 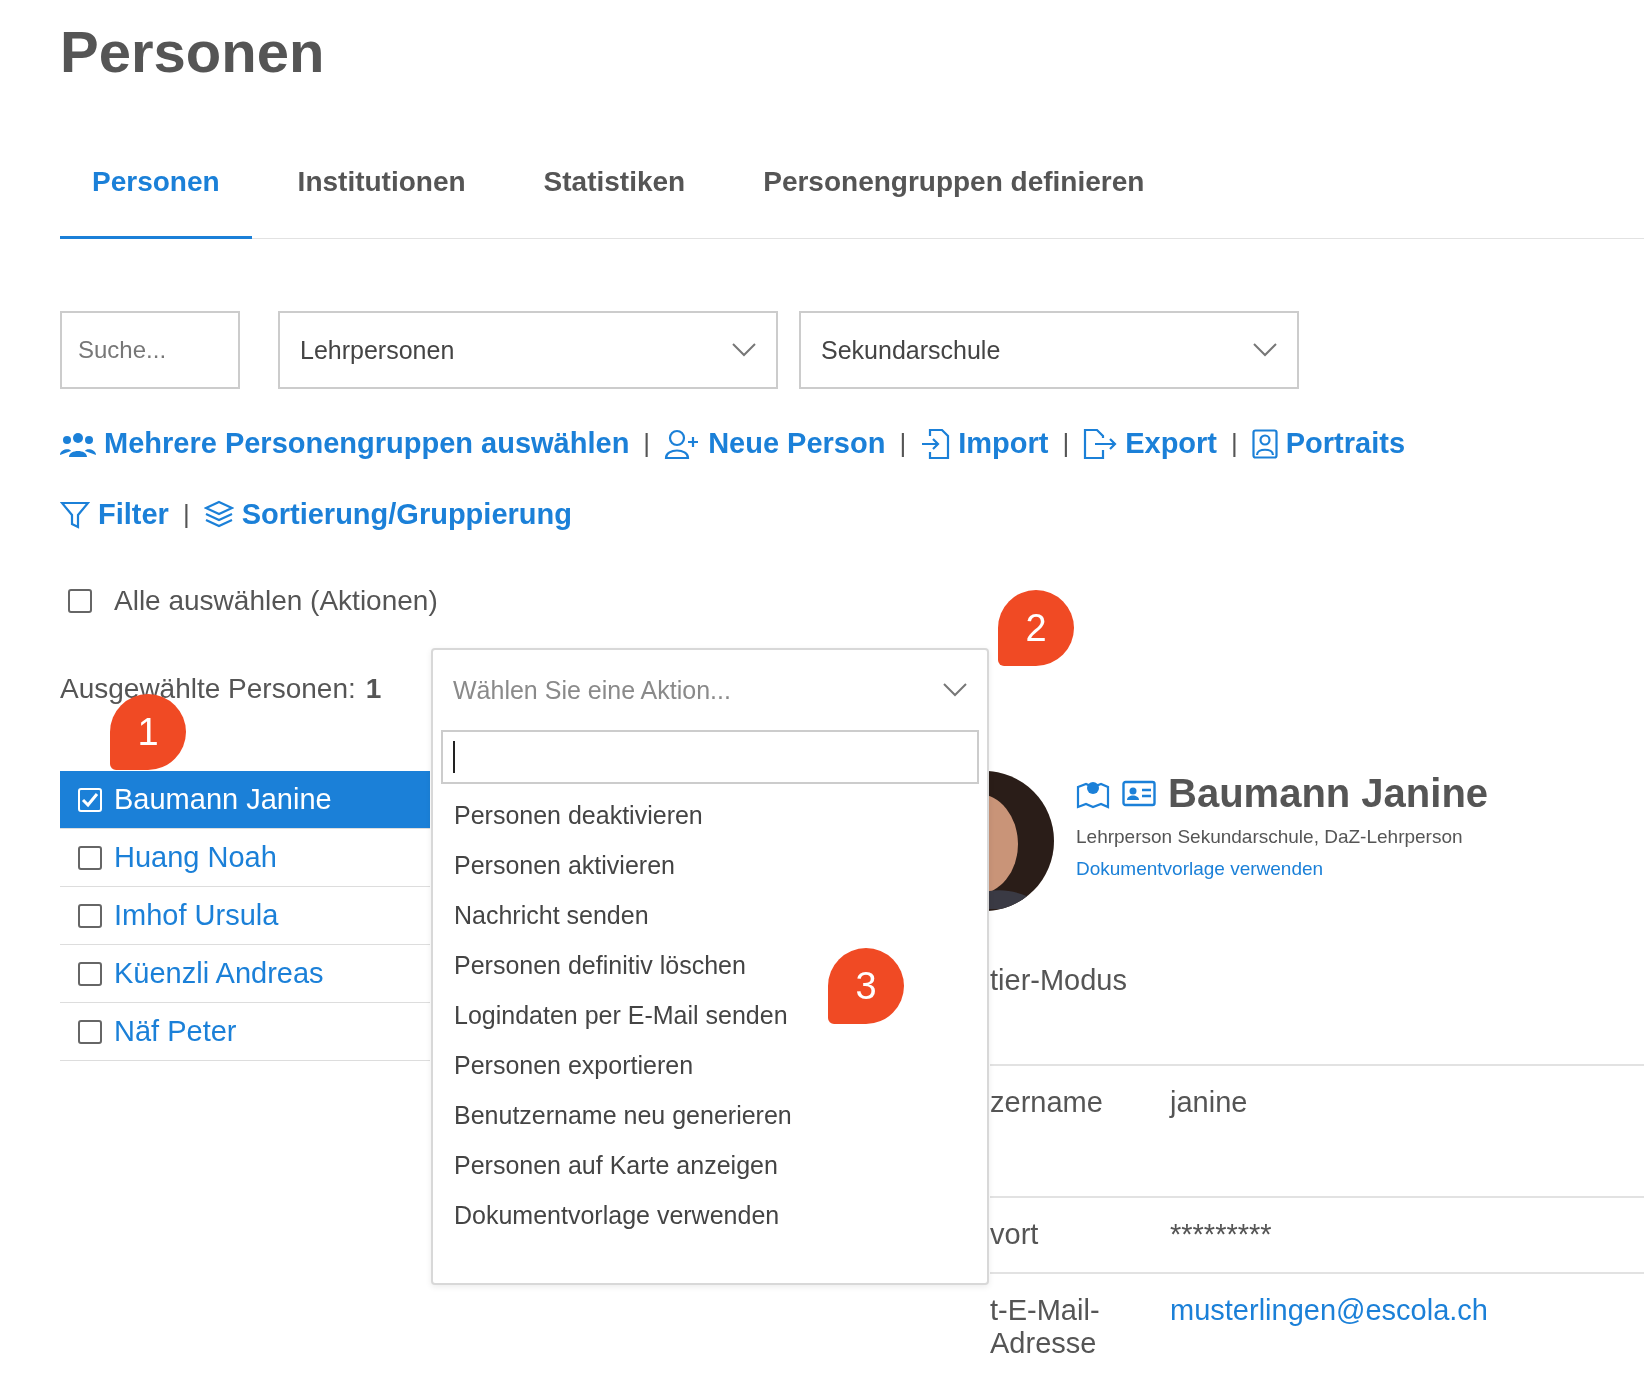 I want to click on person-name-heading: Baumann Janine, so click(x=1328, y=793).